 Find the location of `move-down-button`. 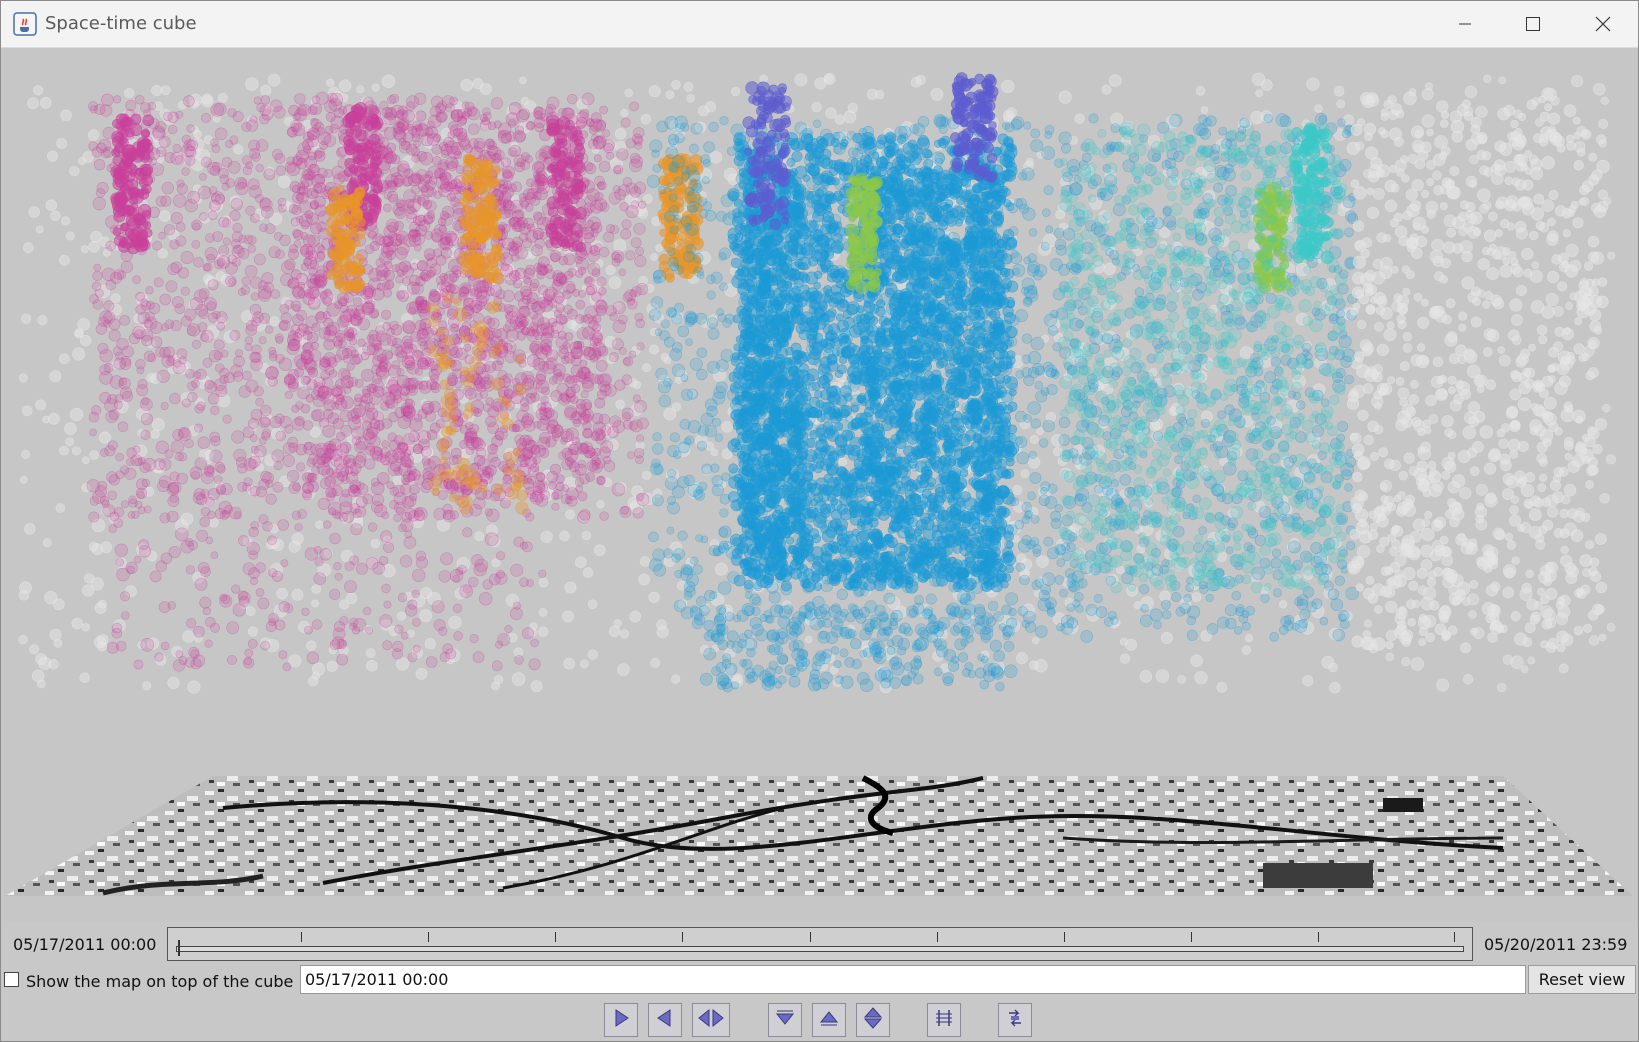

move-down-button is located at coordinates (785, 1020).